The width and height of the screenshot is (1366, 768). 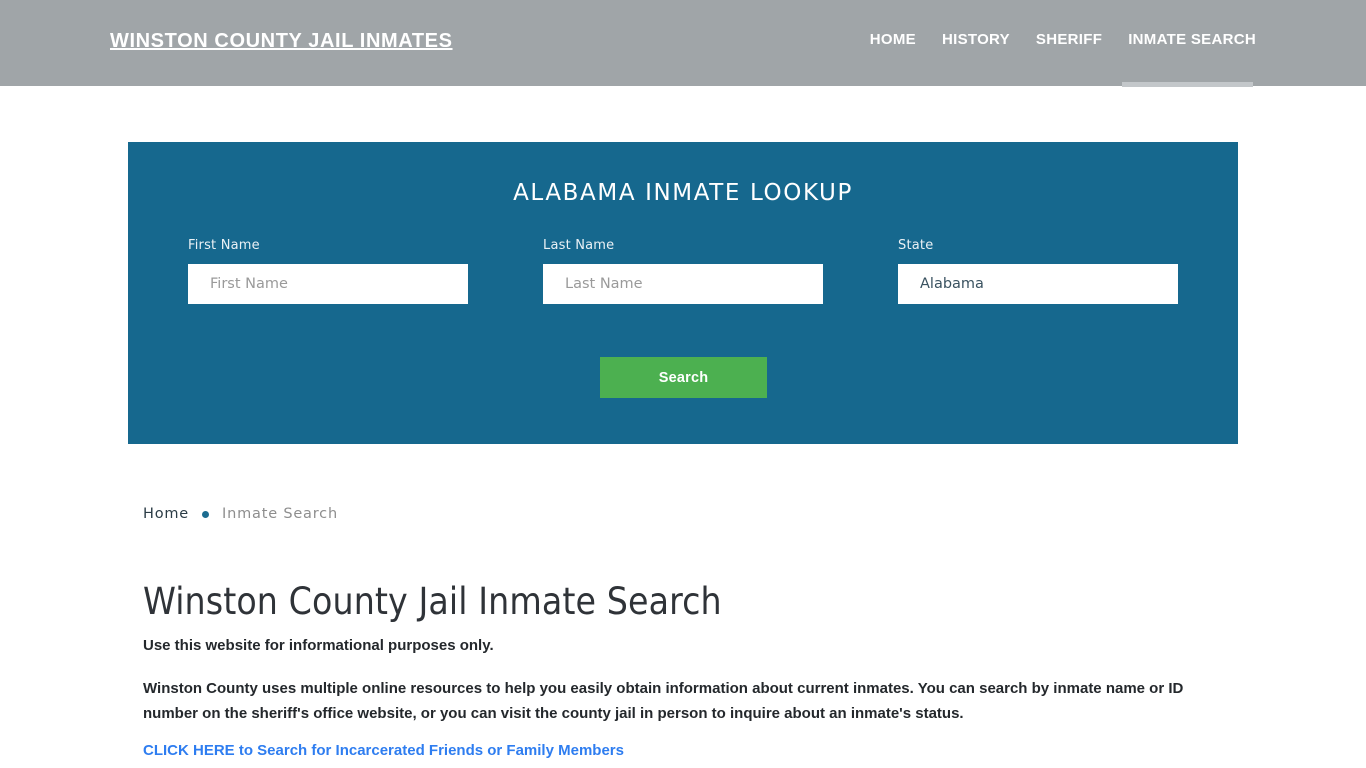 I want to click on last-name-label: Last Name, so click(x=579, y=245).